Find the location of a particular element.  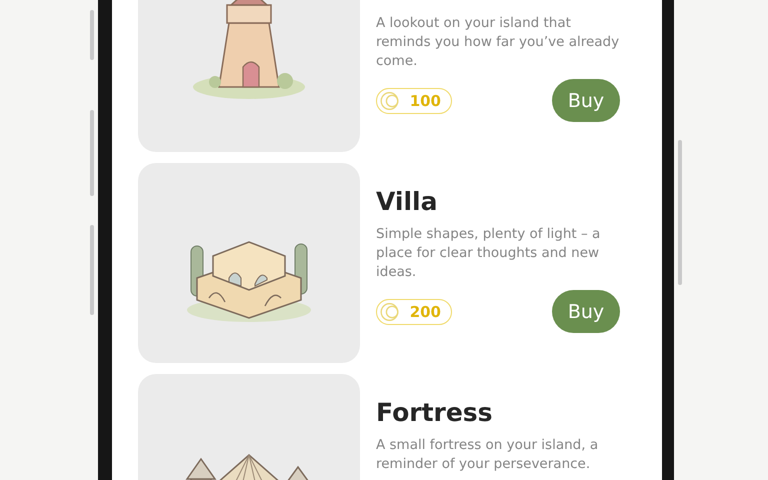

item-description: A lookout on your island that reminds you how far you’ve already come. is located at coordinates (498, 42).